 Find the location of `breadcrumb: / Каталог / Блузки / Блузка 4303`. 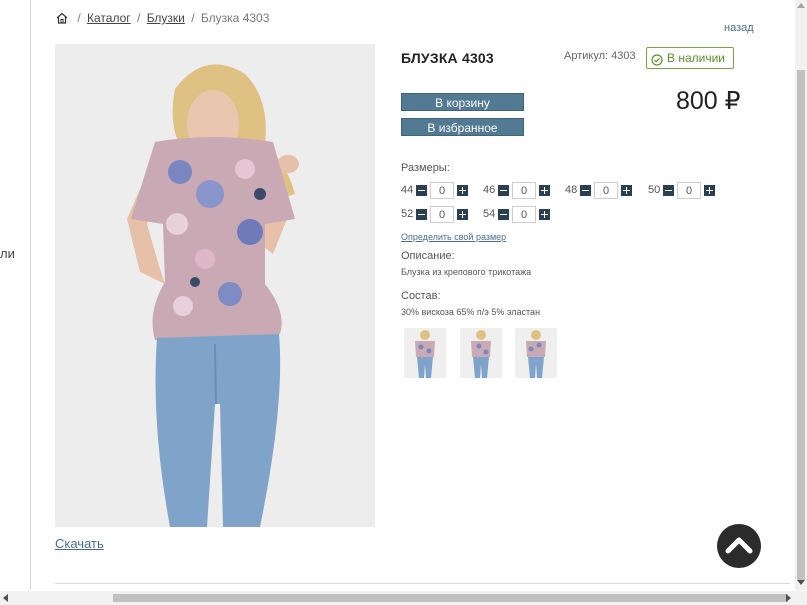

breadcrumb: / Каталог / Блузки / Блузка 4303 is located at coordinates (162, 19).